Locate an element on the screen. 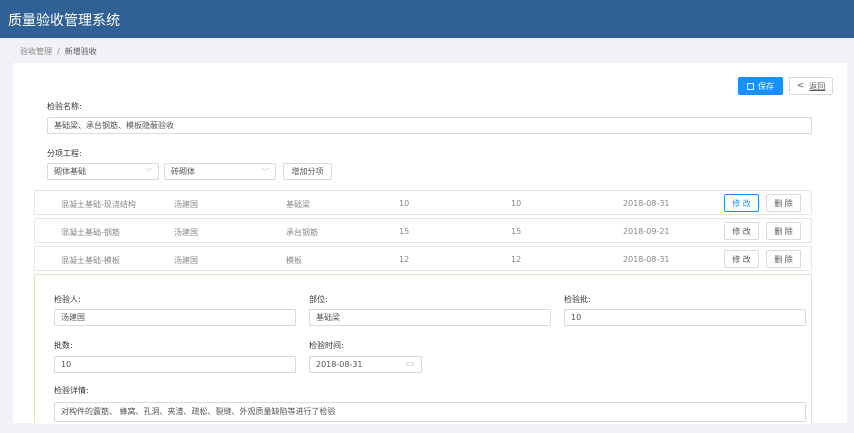 Image resolution: width=854 pixels, height=433 pixels. date-value: 2018-08-31 is located at coordinates (339, 364).